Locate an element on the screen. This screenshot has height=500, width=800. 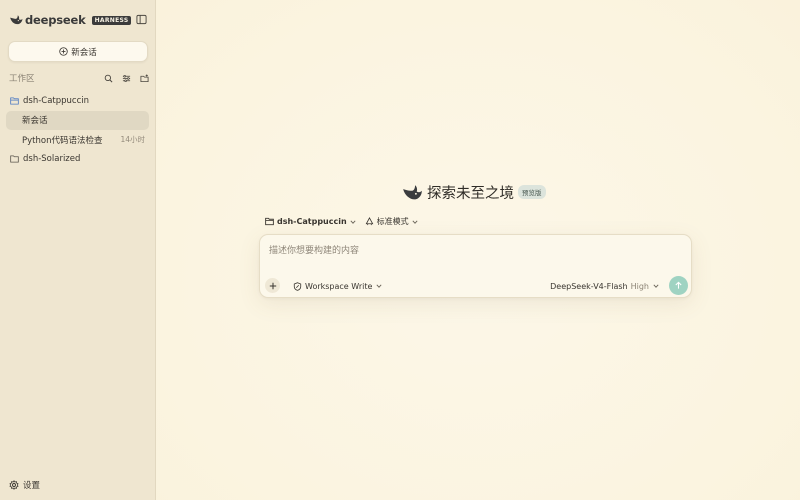
session-label: 新会话 is located at coordinates (35, 121).